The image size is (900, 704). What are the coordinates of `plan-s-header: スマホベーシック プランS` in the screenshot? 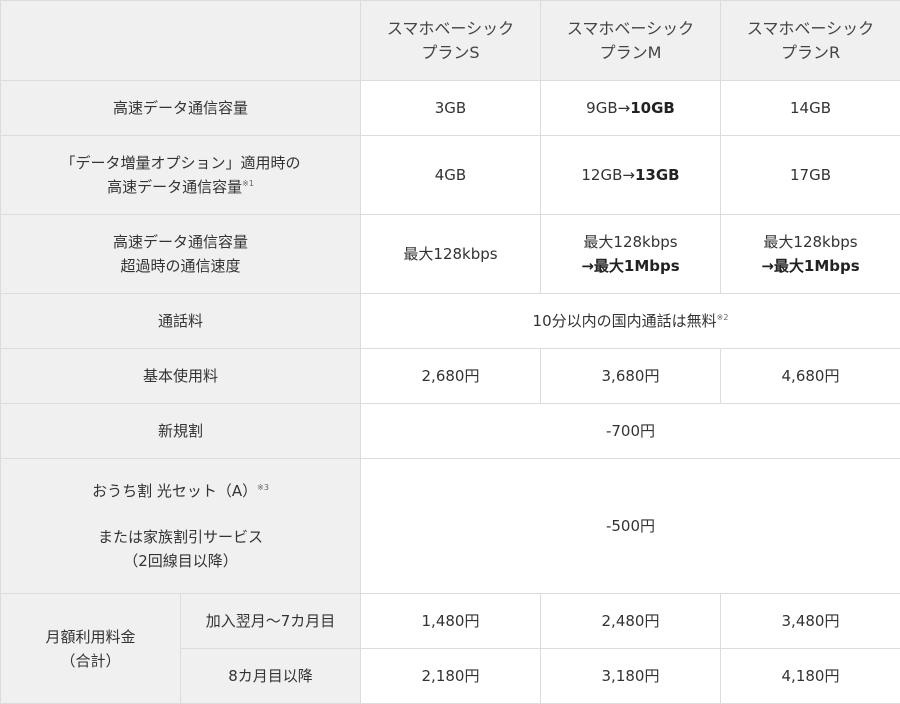 It's located at (451, 41).